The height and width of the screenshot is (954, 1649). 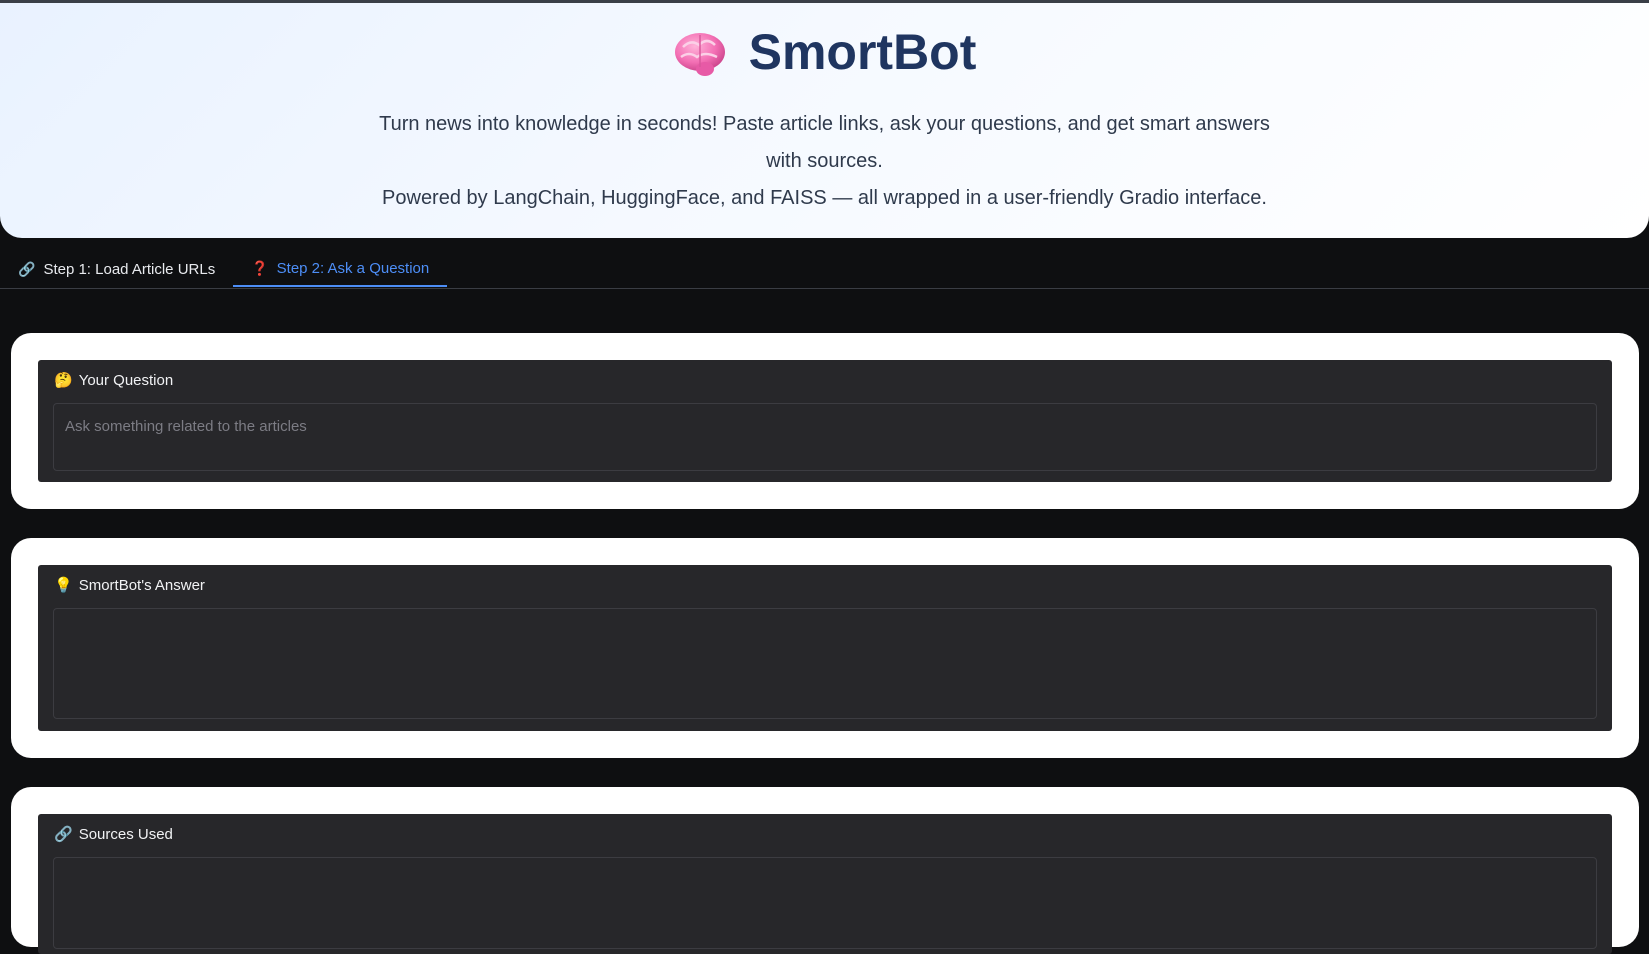 I want to click on answer-output, so click(x=825, y=663).